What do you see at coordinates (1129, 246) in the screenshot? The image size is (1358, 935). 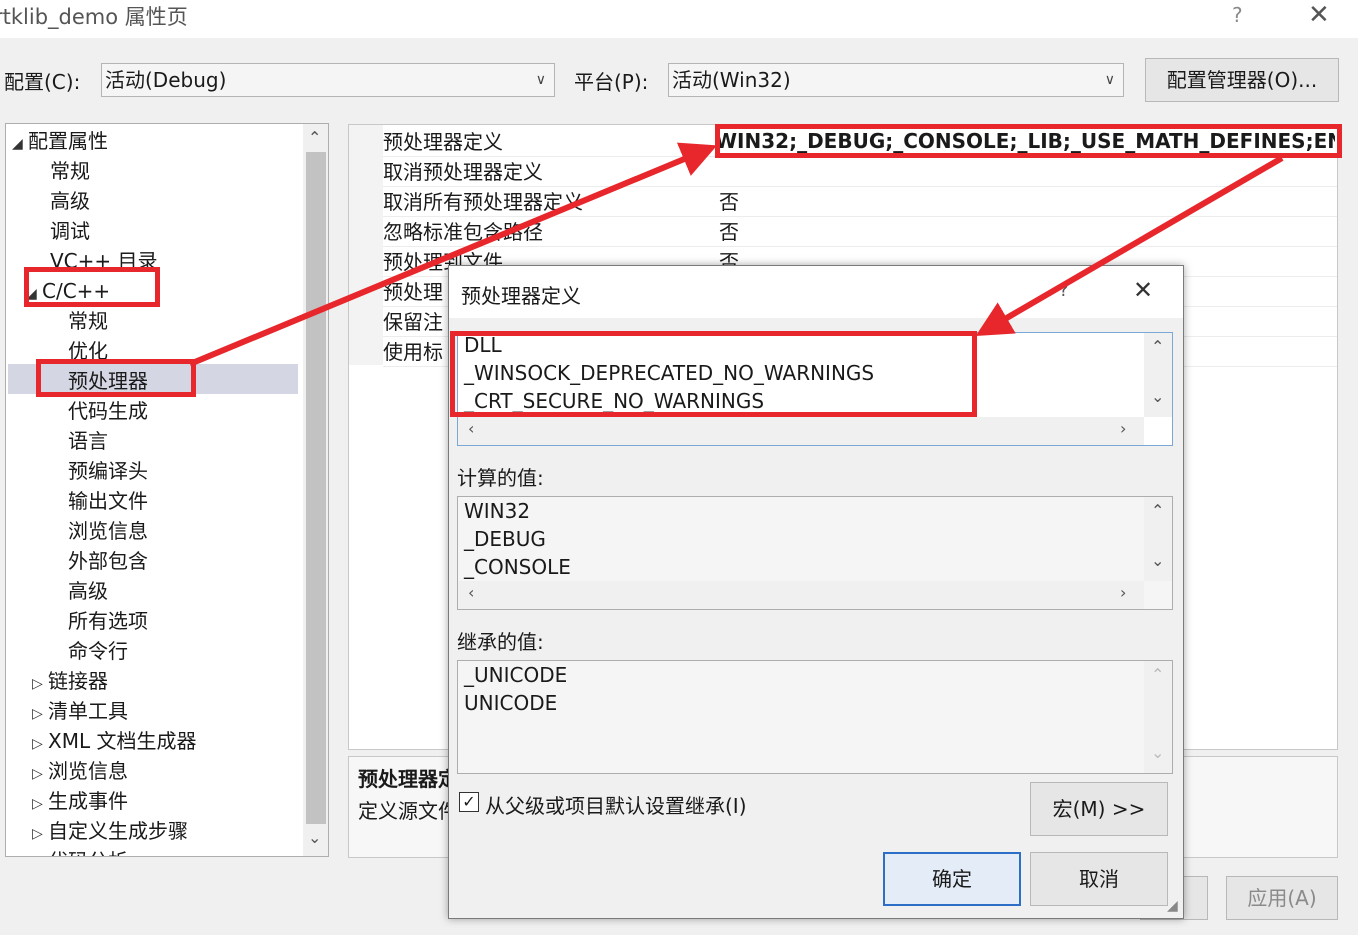 I see `arrow-to-edit-box` at bounding box center [1129, 246].